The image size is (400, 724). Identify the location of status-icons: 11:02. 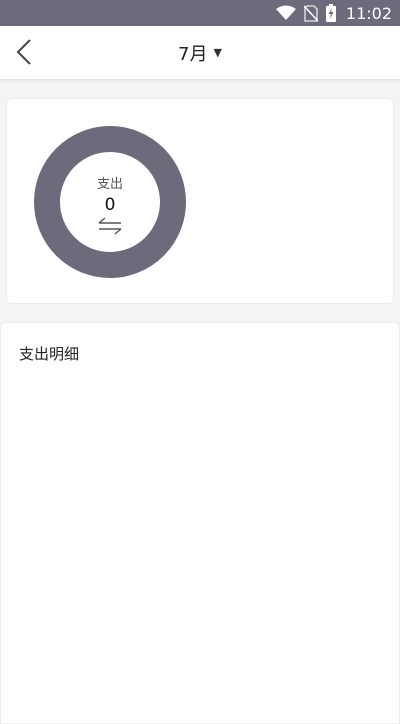
(333, 13).